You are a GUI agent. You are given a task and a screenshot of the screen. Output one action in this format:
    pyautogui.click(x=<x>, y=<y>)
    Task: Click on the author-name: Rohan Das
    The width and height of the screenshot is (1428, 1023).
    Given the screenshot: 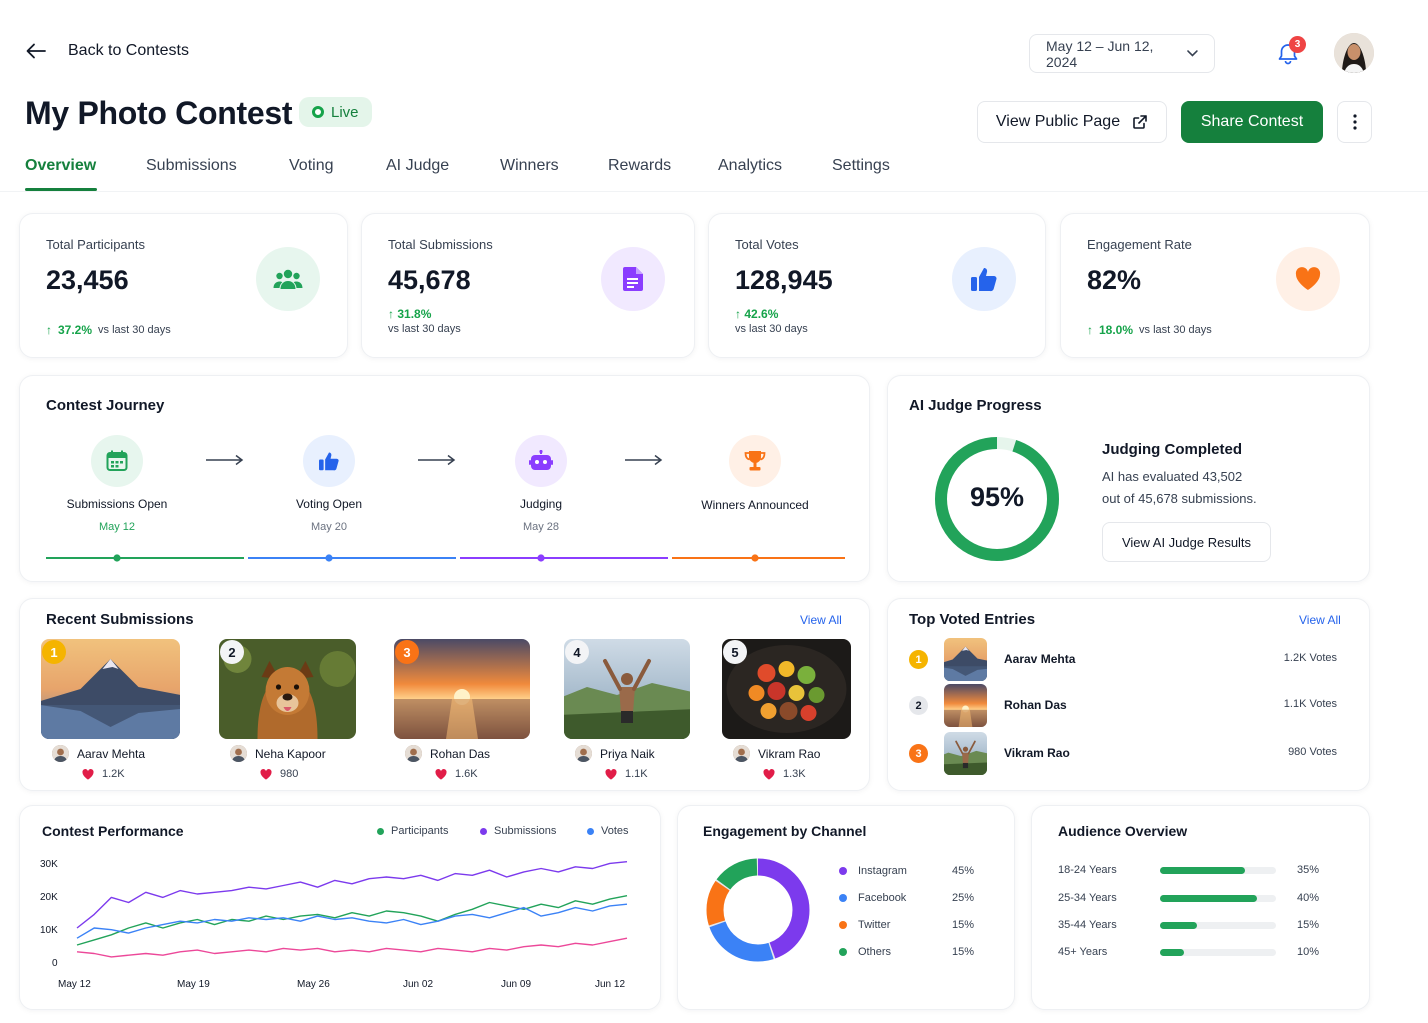 What is the action you would take?
    pyautogui.click(x=460, y=753)
    